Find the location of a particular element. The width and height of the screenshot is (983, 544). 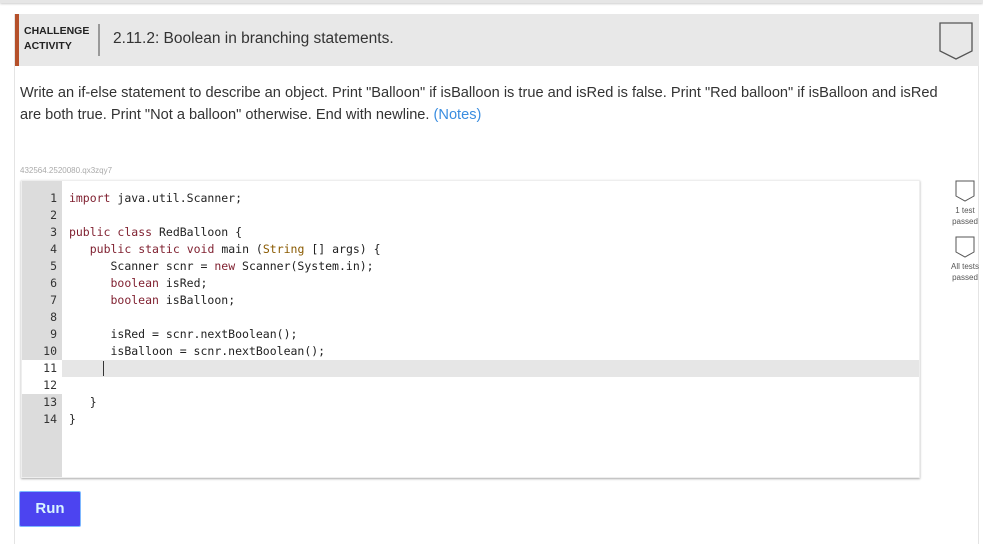

code-text: isBalloon = scnr.nextBoolean(); is located at coordinates (197, 351).